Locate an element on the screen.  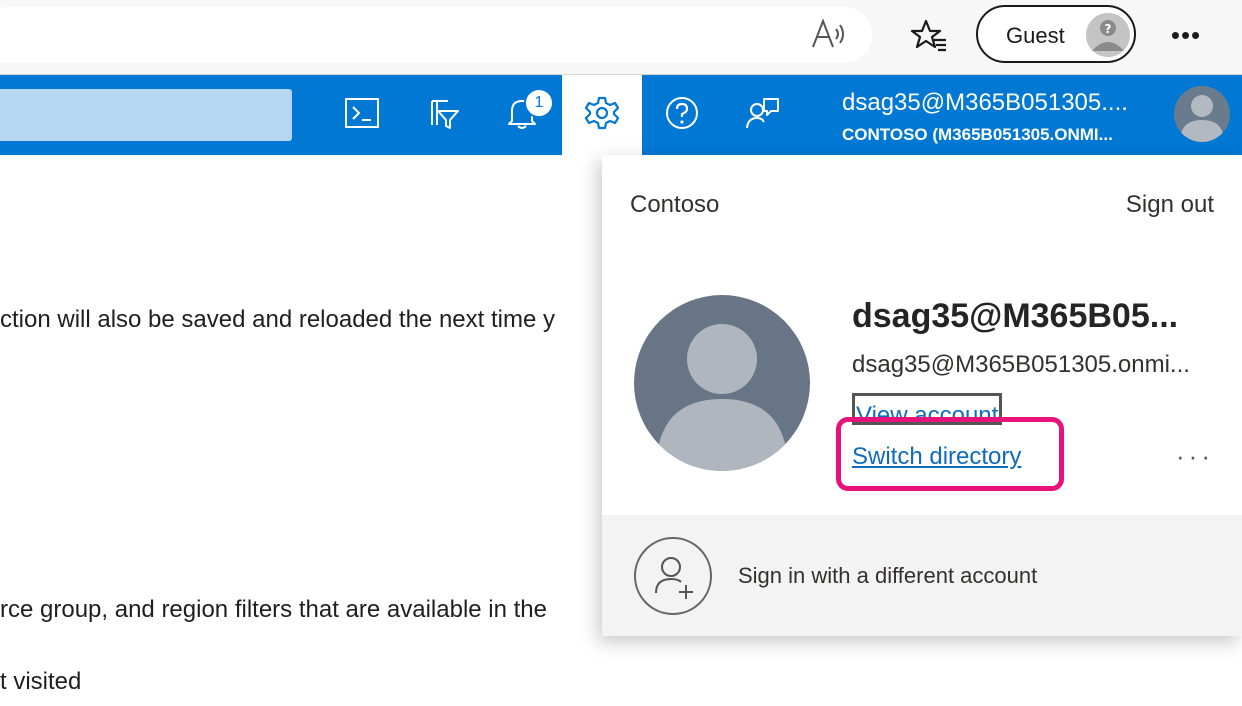
directory-filter-button is located at coordinates (442, 115).